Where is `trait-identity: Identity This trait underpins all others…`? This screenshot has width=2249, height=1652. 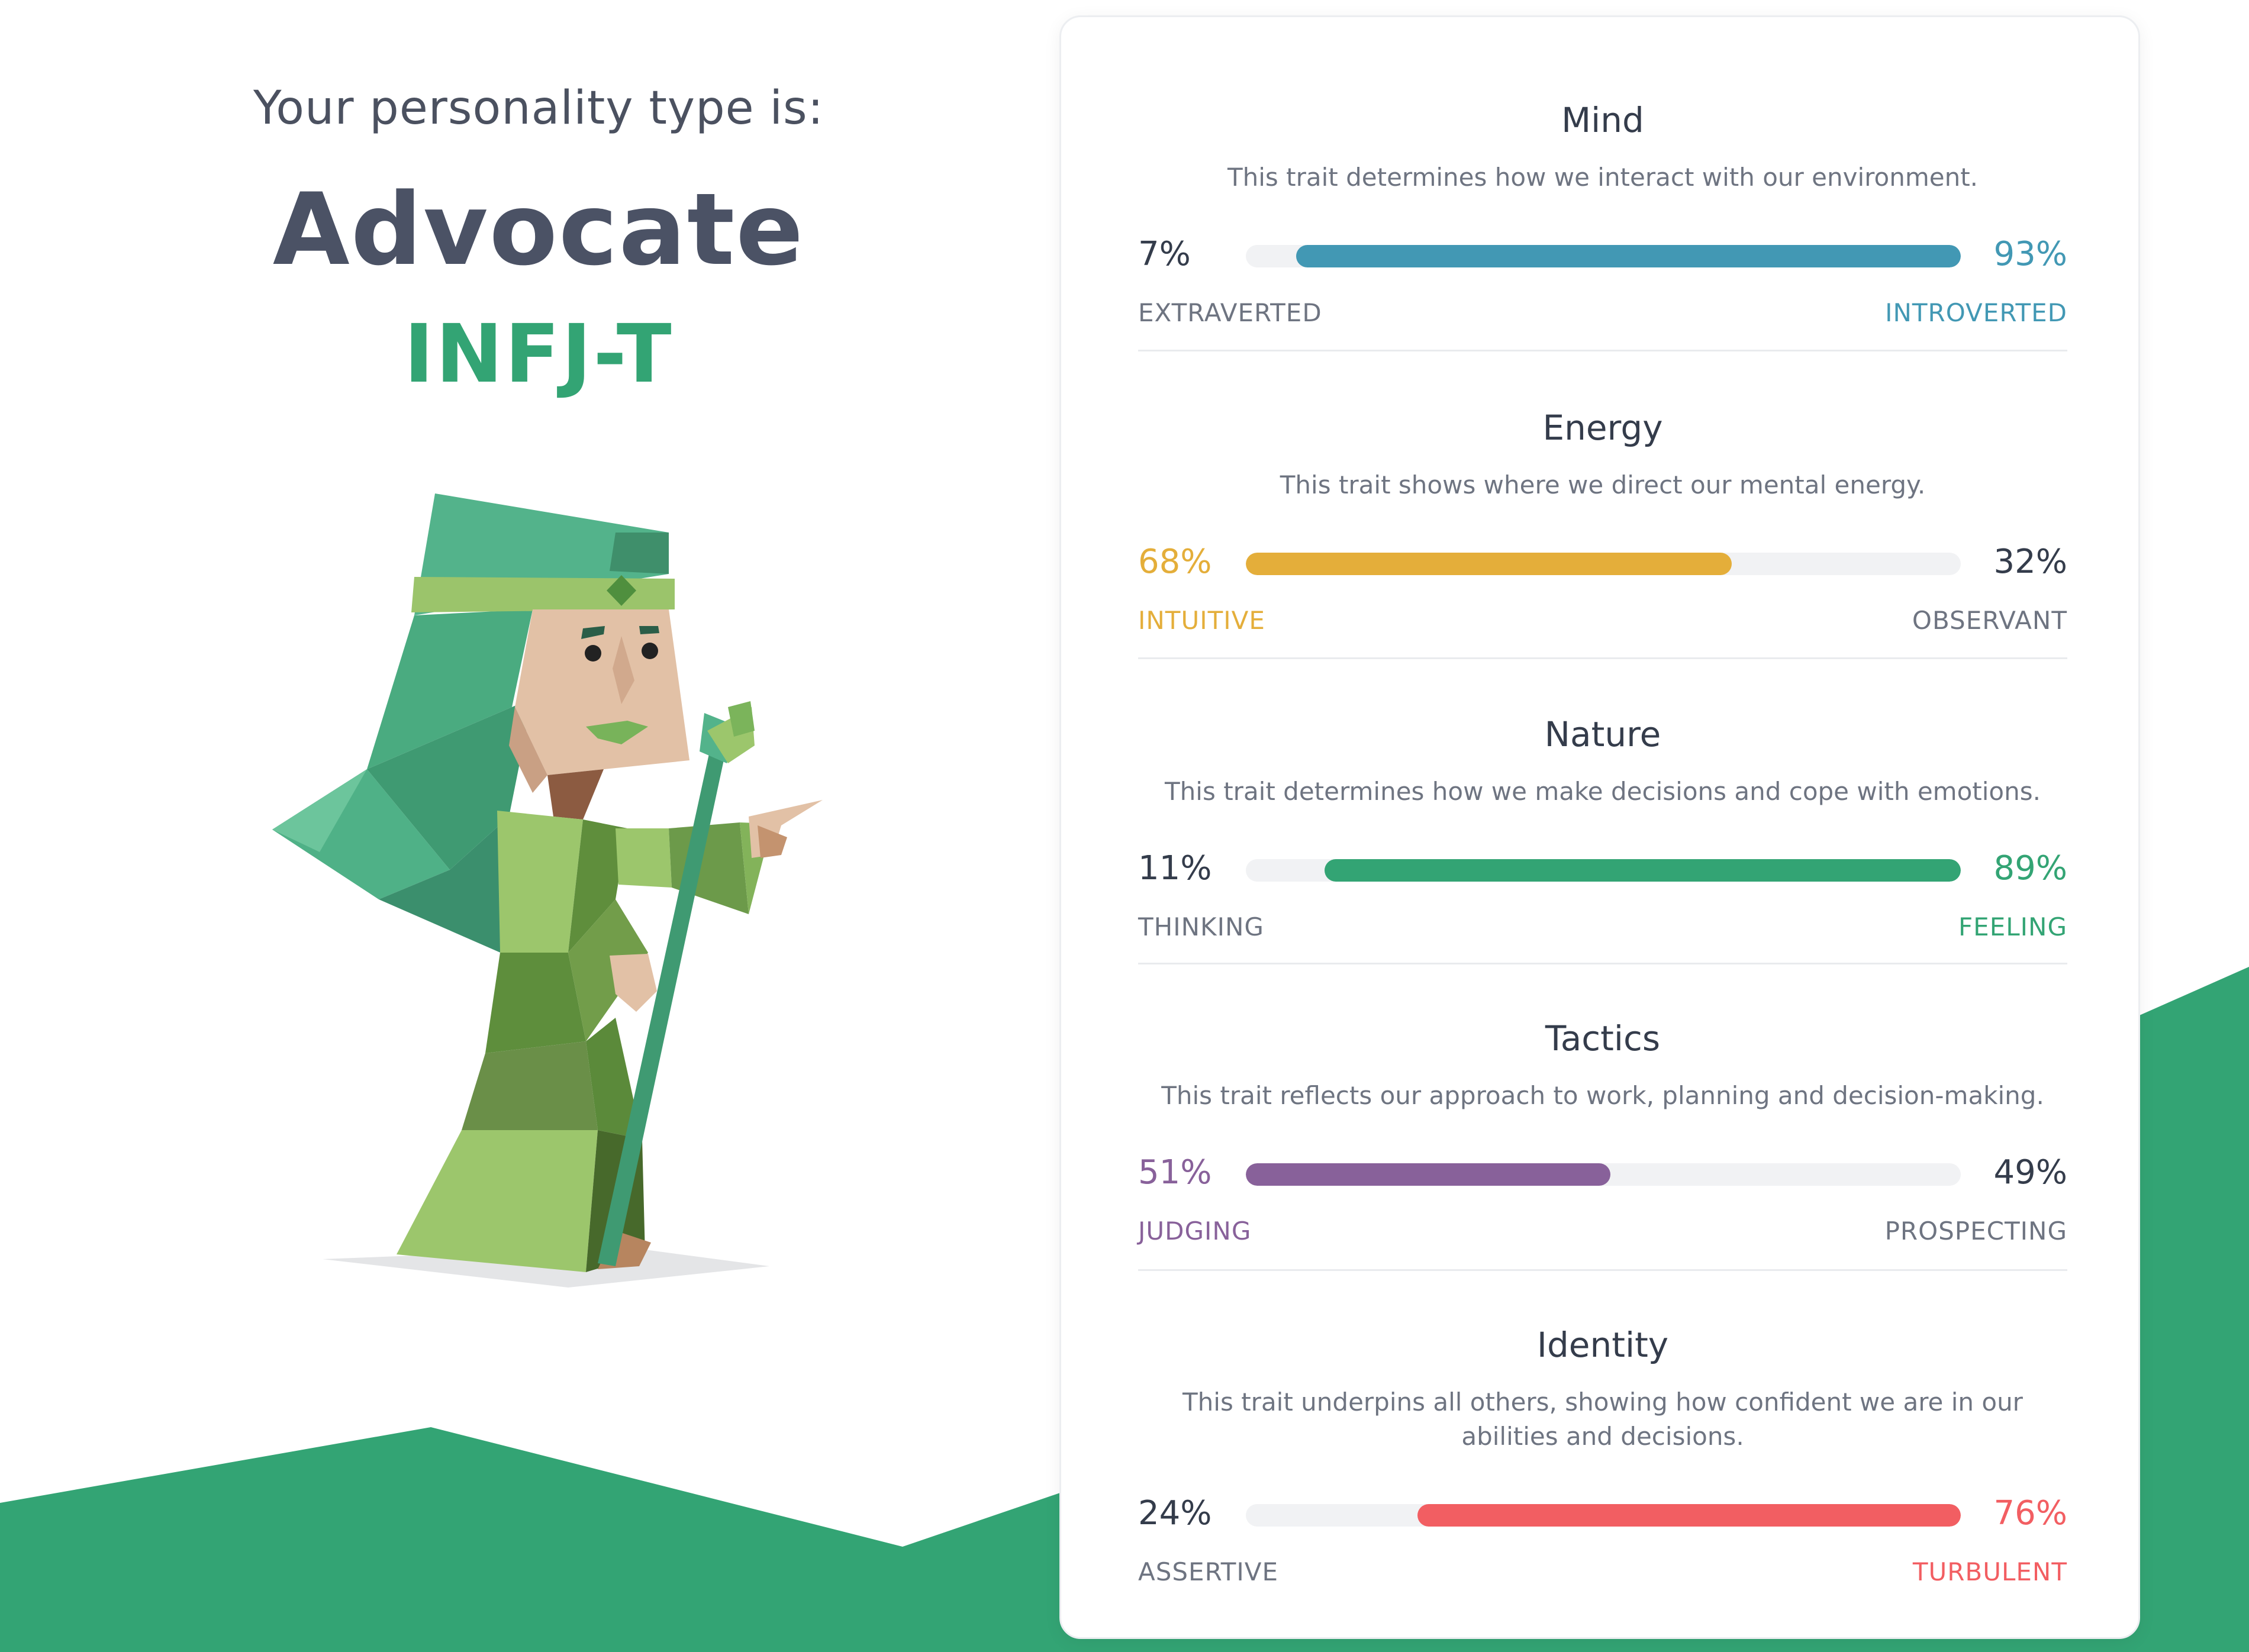
trait-identity: Identity This trait underpins all others… is located at coordinates (1602, 1467).